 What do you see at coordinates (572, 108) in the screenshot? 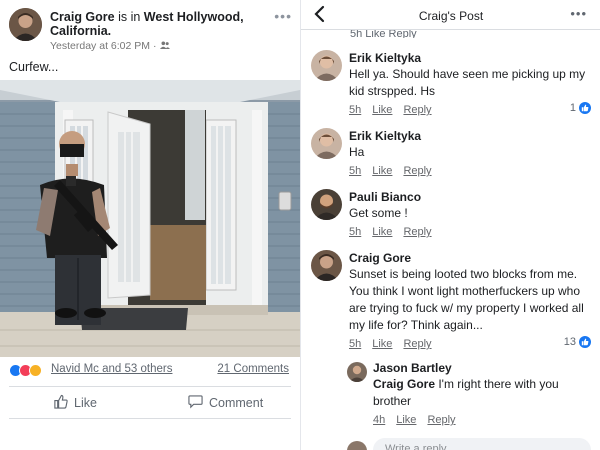
I see `like-count-value: 1` at bounding box center [572, 108].